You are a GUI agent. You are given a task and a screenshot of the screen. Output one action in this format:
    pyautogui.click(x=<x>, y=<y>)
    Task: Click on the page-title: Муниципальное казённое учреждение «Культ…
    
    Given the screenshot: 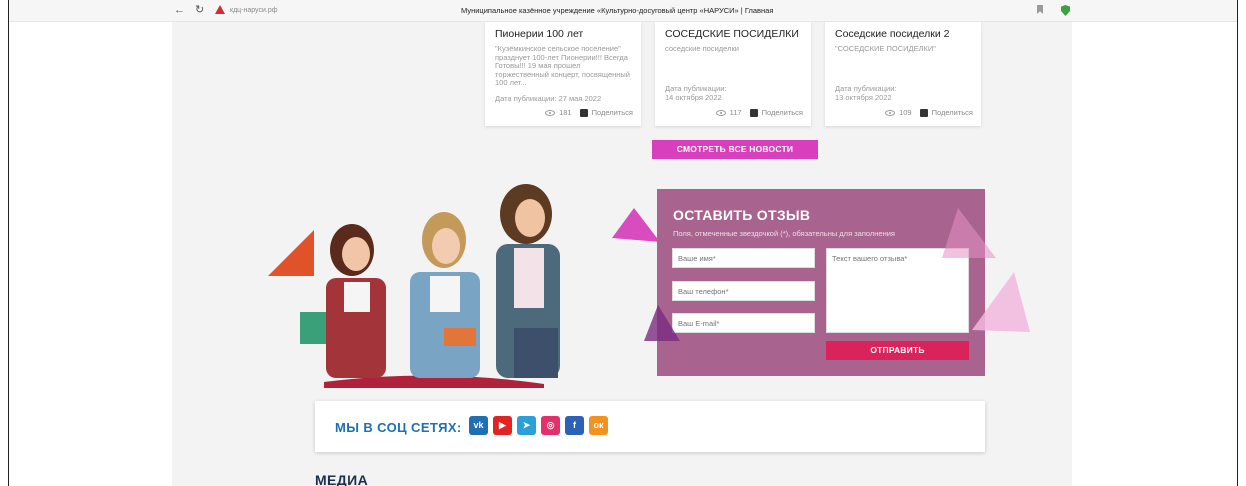 What is the action you would take?
    pyautogui.click(x=617, y=10)
    